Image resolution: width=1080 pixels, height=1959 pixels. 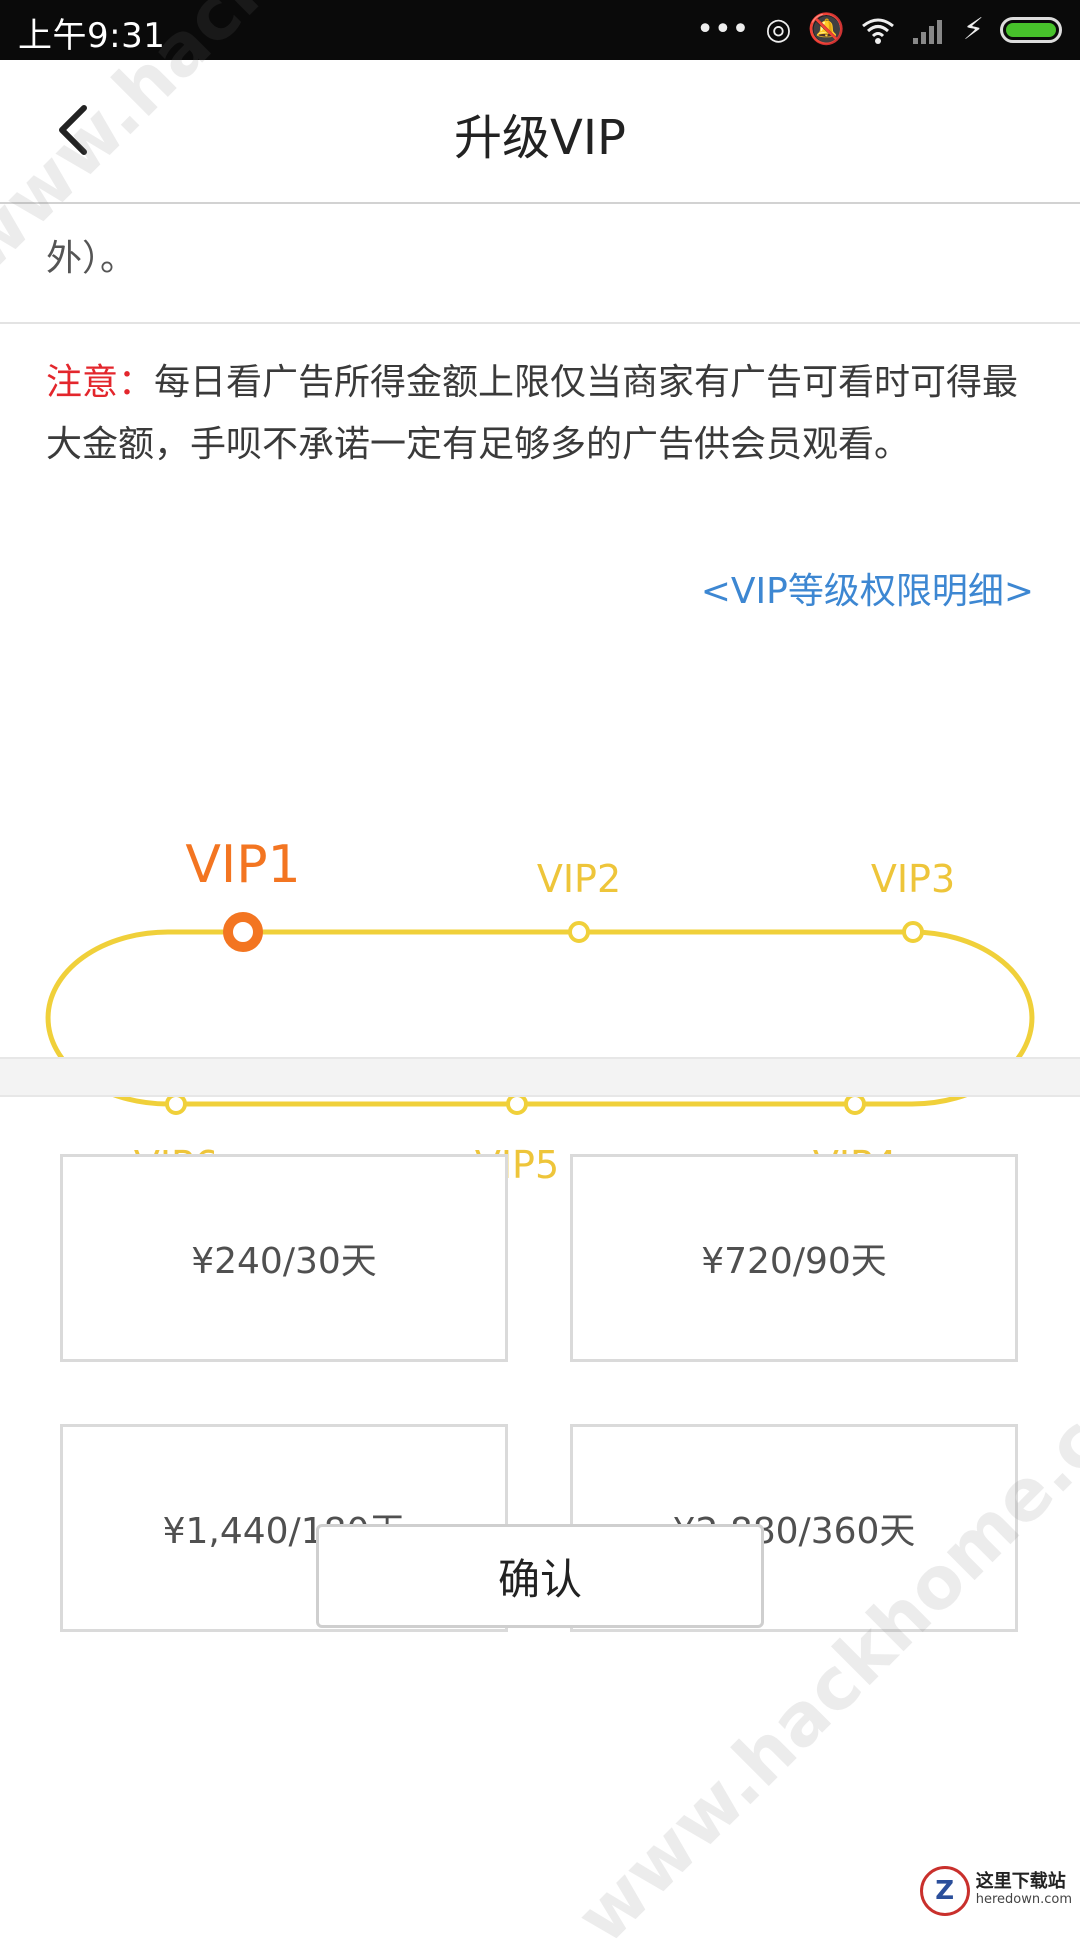 What do you see at coordinates (723, 29) in the screenshot?
I see `more-dots-icon: •••` at bounding box center [723, 29].